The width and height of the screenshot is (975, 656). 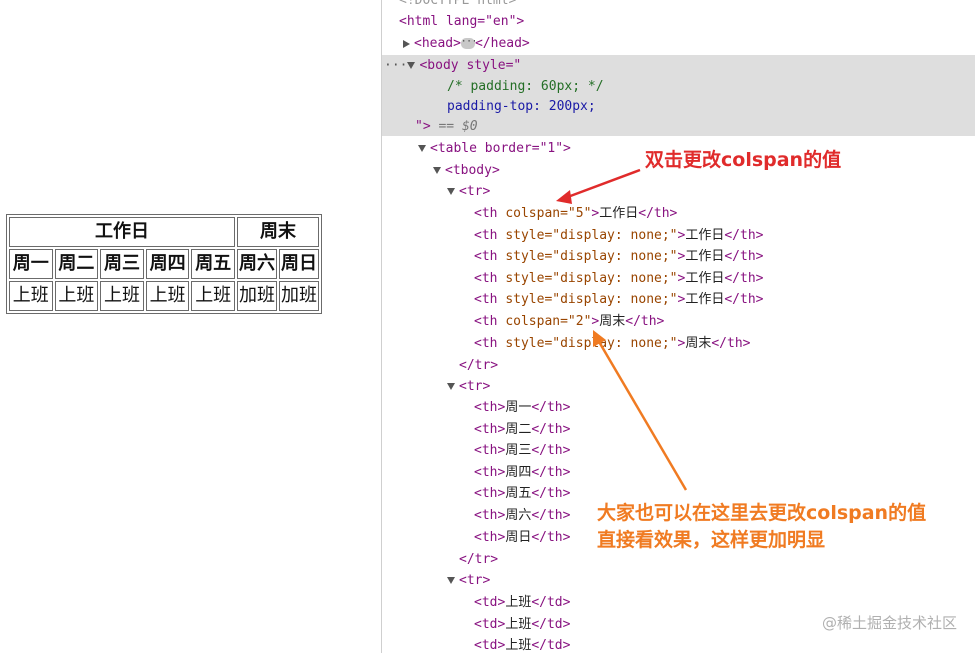 I want to click on th-node: <th>周日</th>, so click(x=522, y=537).